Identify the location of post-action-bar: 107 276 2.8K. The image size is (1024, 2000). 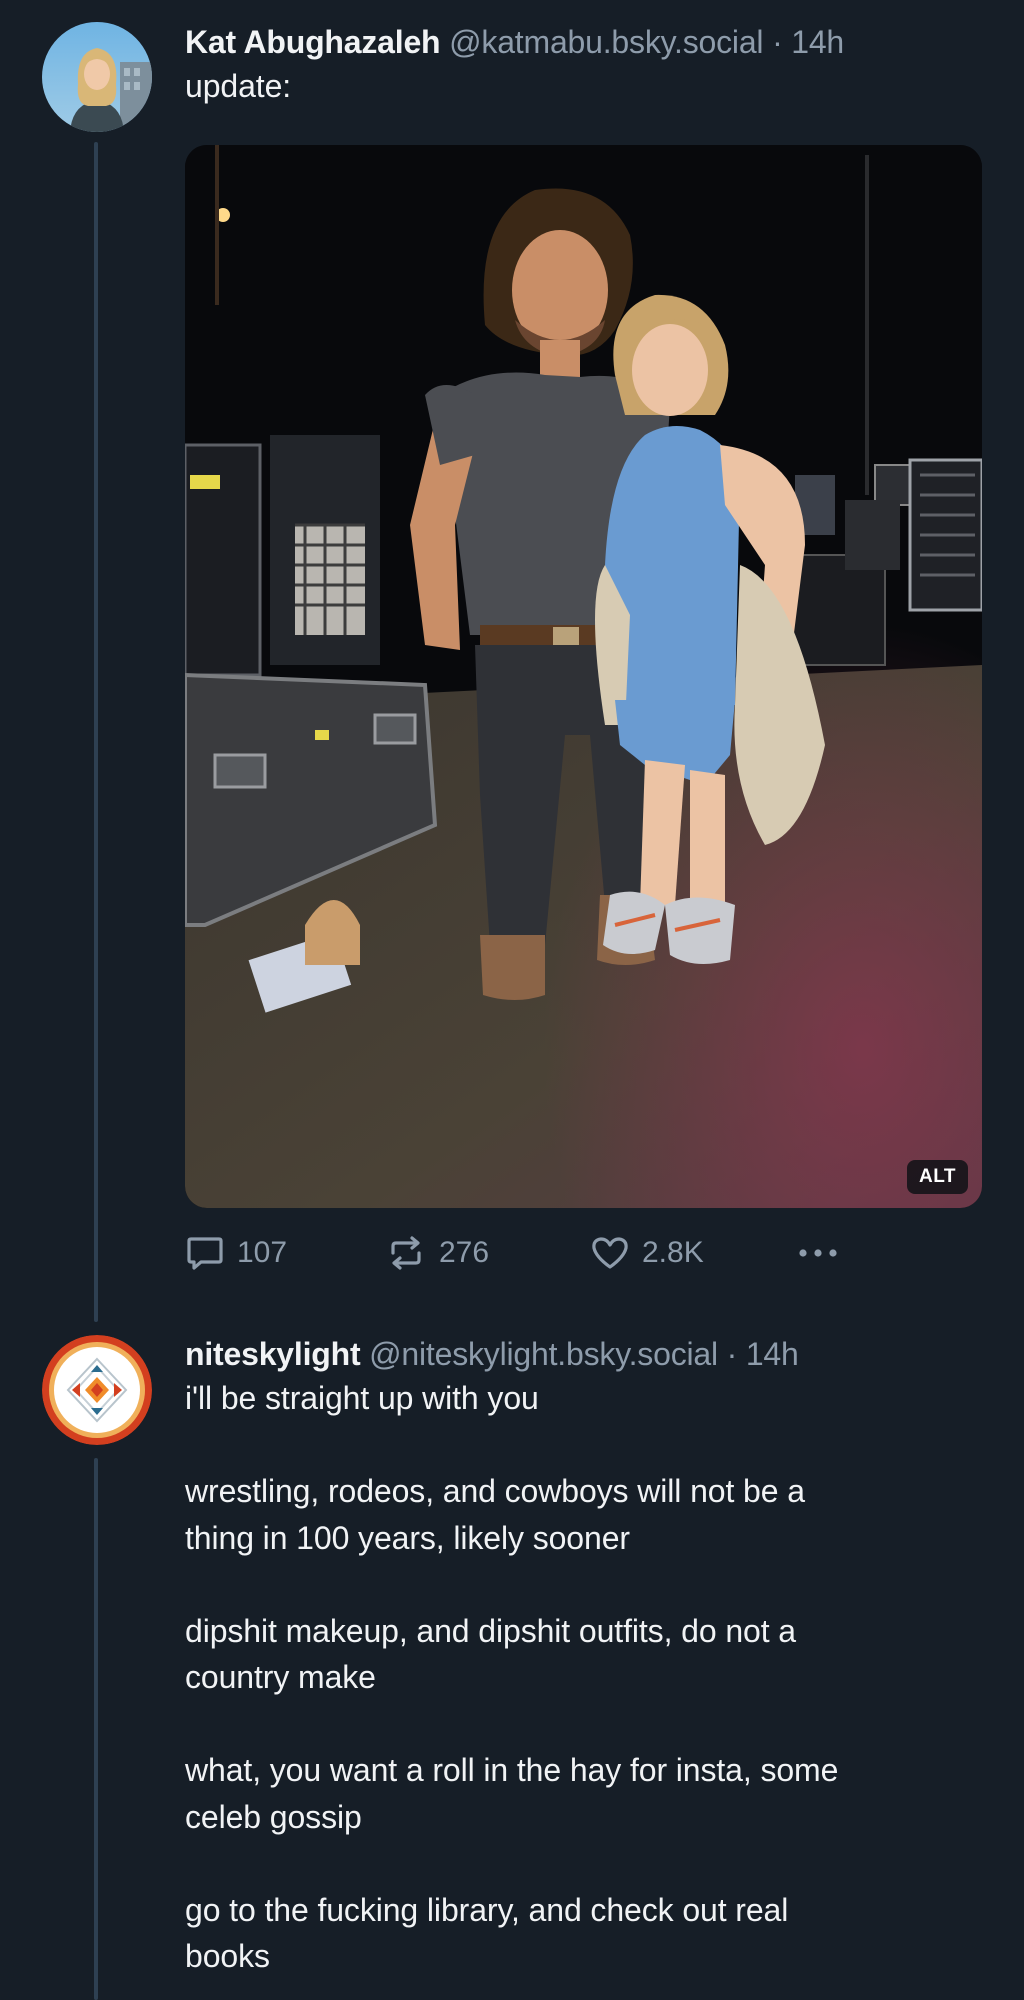
(585, 1253).